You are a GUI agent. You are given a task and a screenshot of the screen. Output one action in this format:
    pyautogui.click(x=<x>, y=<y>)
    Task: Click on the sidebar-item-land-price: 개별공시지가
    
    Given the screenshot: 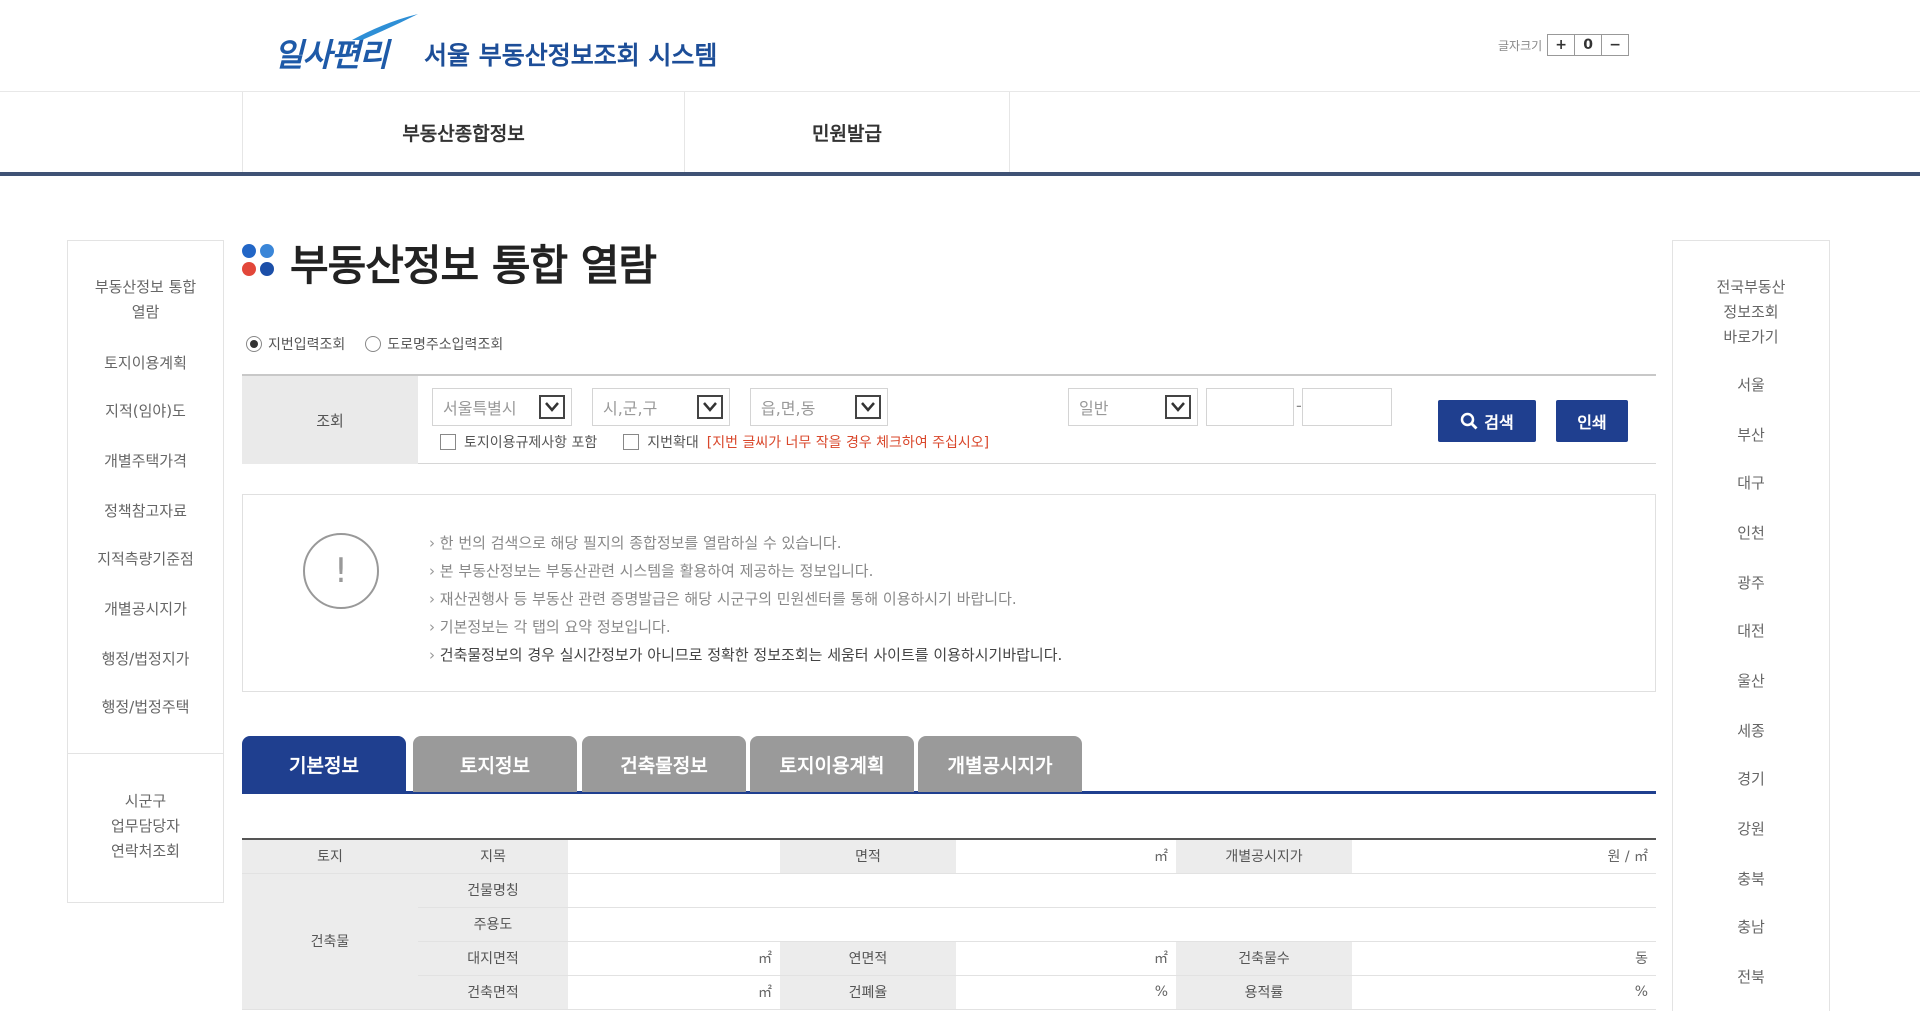 What is the action you would take?
    pyautogui.click(x=145, y=609)
    